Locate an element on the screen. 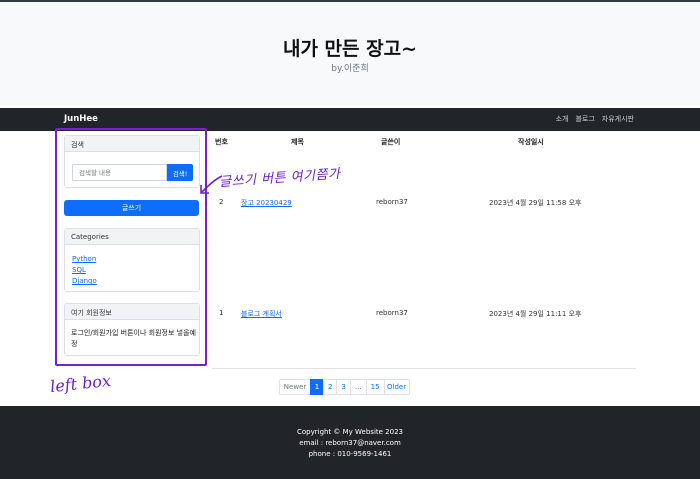 The height and width of the screenshot is (479, 700). category-list: Python SQL Django is located at coordinates (84, 270).